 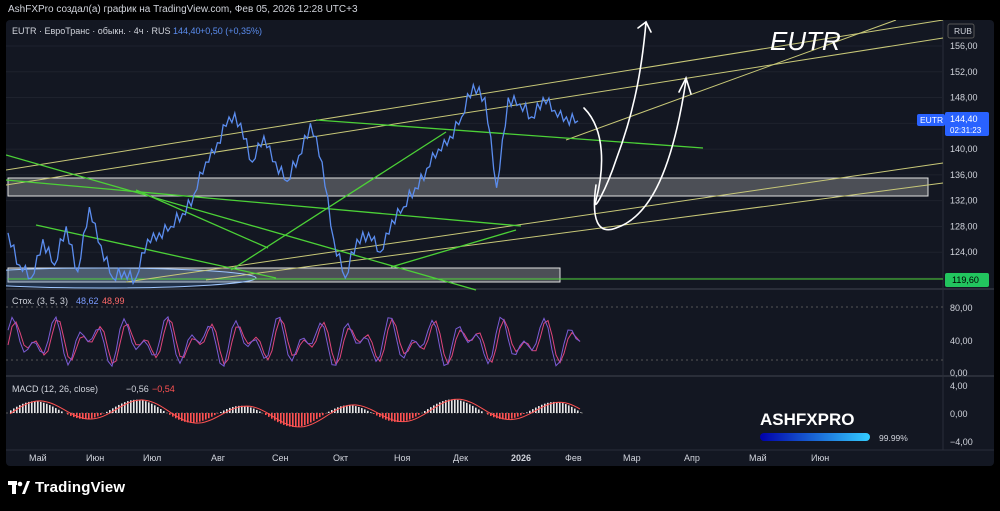 I want to click on stoch-axis-0: 0,00, so click(x=959, y=373).